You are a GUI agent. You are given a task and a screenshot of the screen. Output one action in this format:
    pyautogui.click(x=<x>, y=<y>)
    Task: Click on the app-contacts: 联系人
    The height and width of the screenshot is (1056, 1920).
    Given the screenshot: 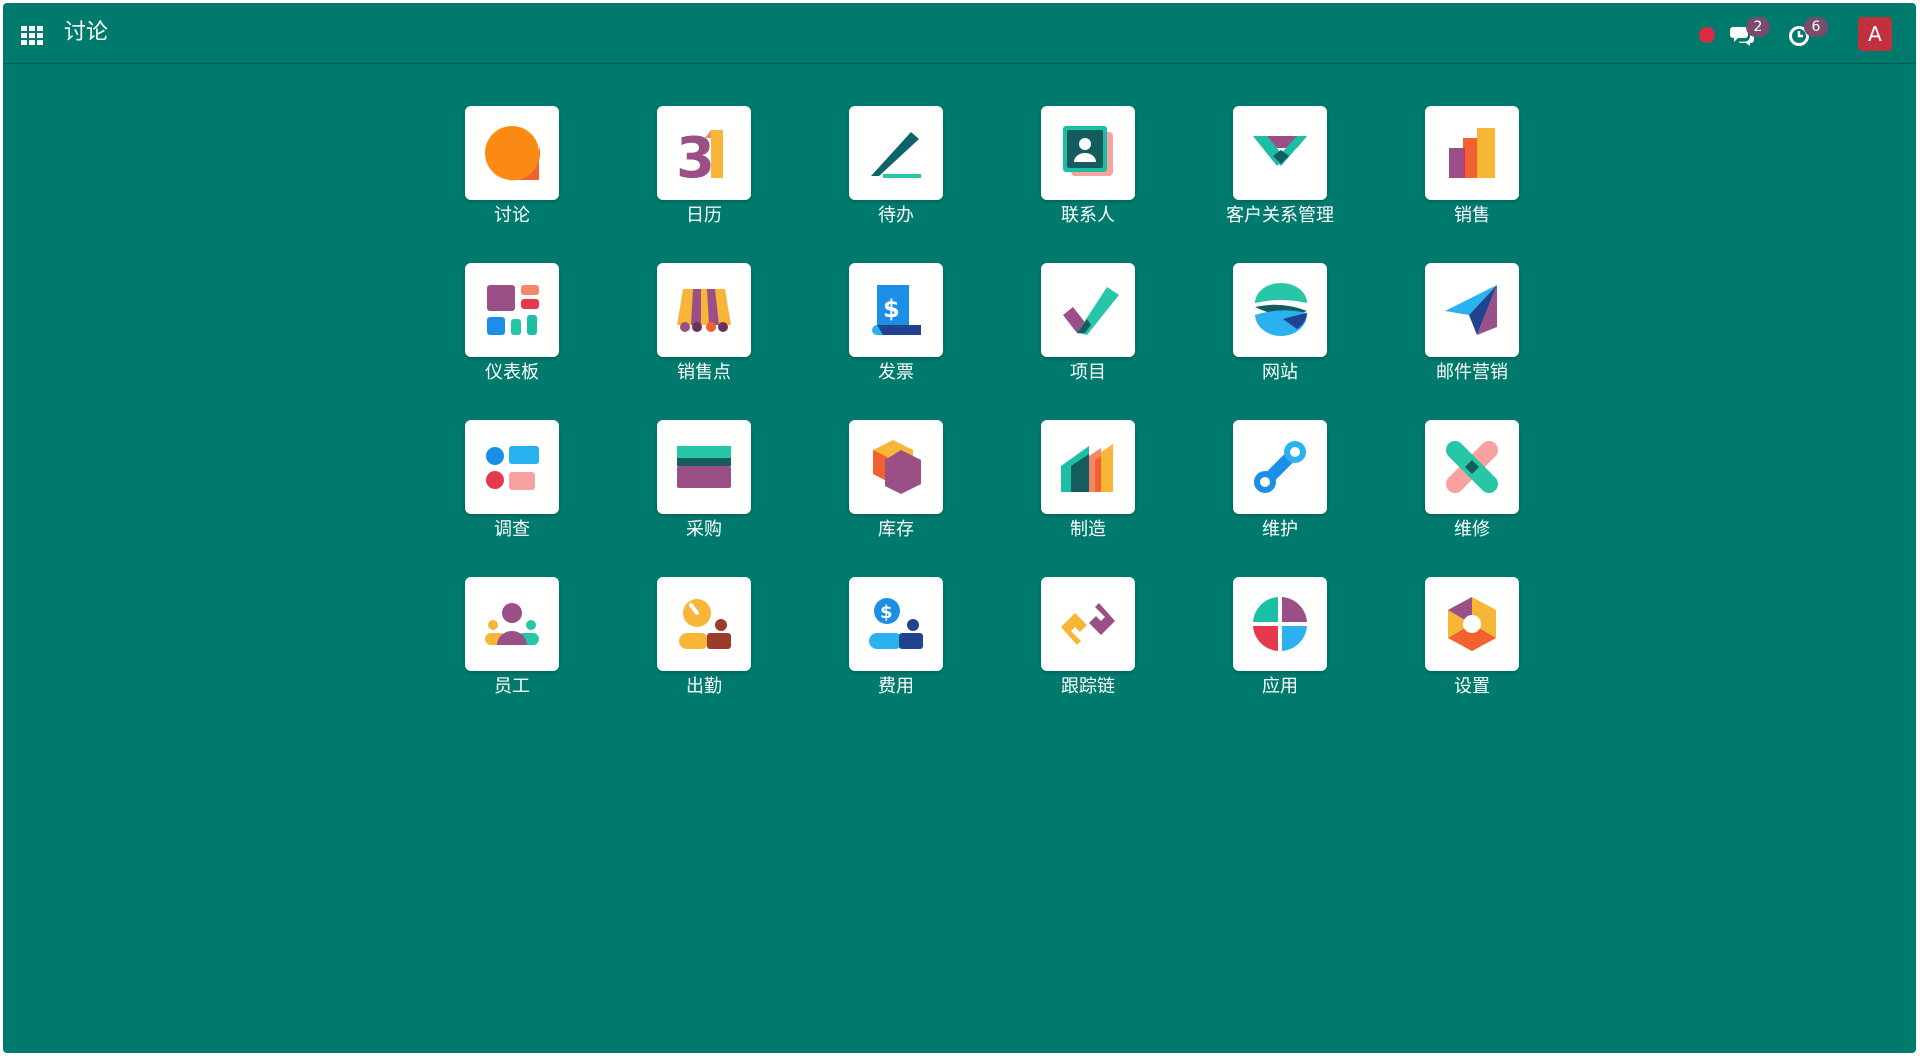 What is the action you would take?
    pyautogui.click(x=1088, y=184)
    